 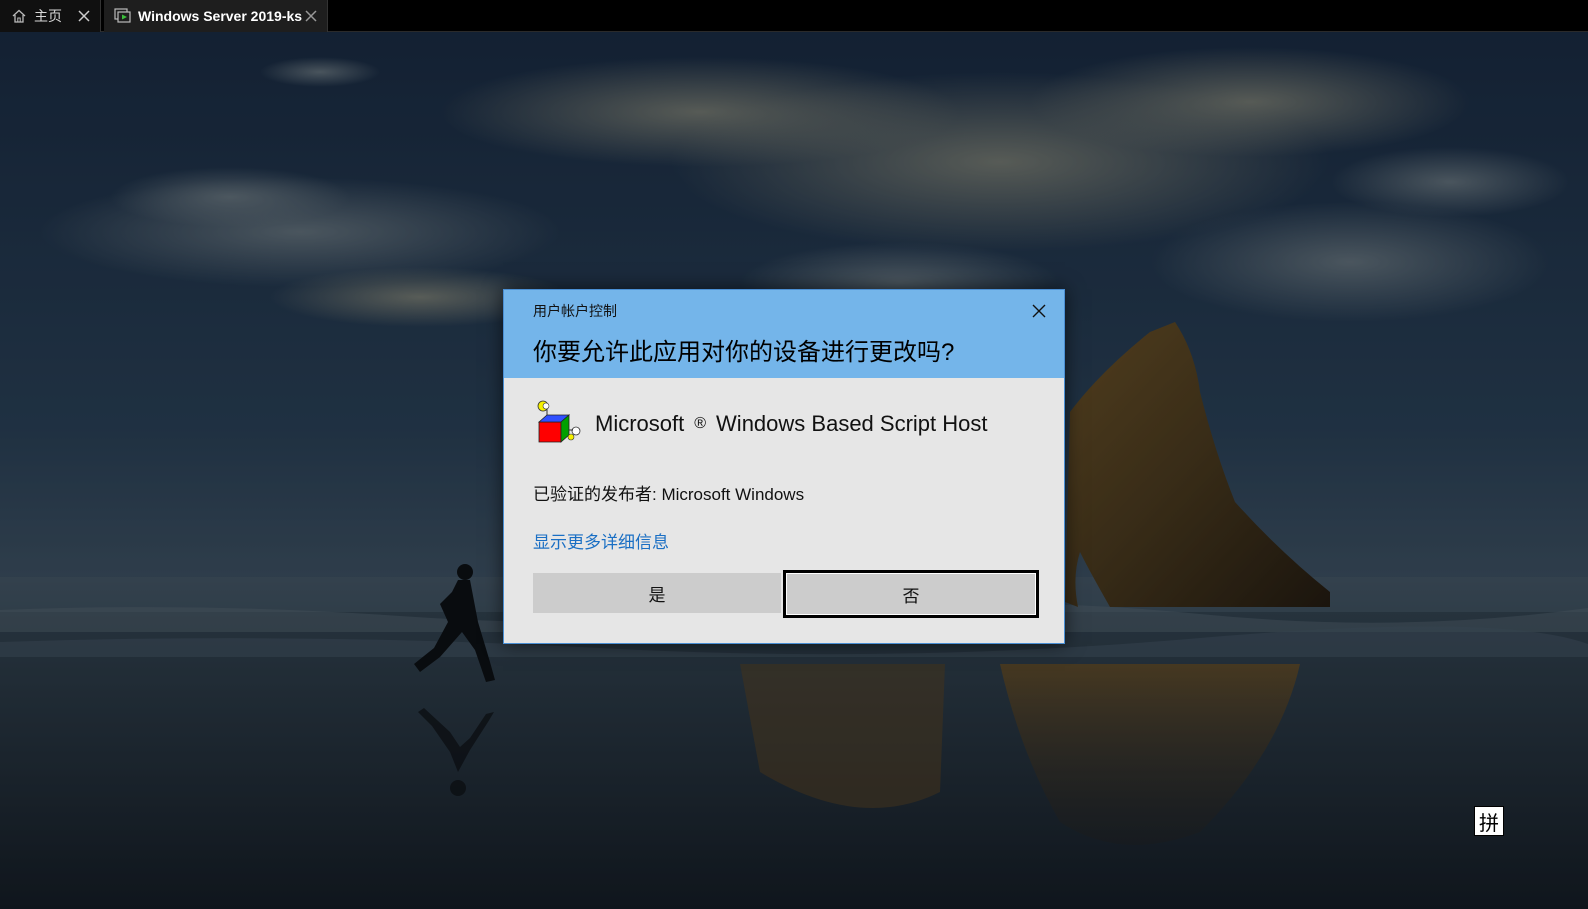 I want to click on app-name-prefix: Microsoft, so click(x=640, y=423).